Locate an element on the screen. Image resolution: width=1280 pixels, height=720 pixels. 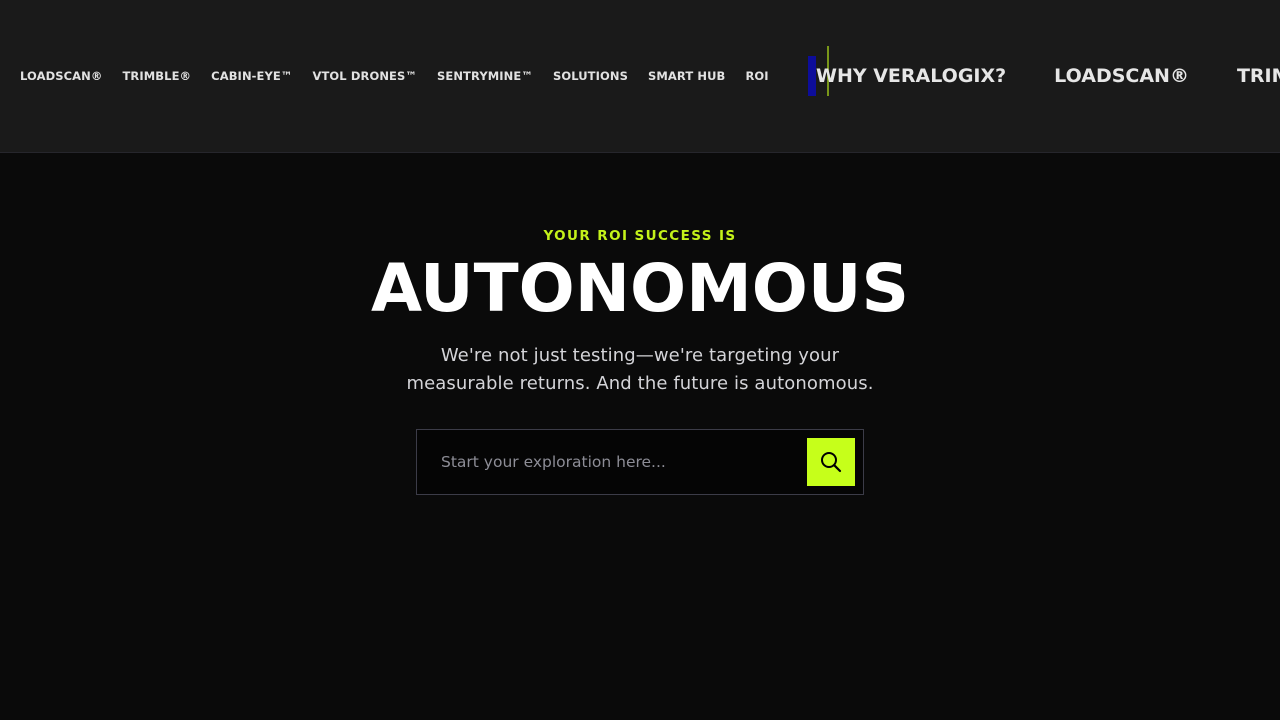
hero-eyebrow: YOUR ROI SUCCESS IS is located at coordinates (640, 236).